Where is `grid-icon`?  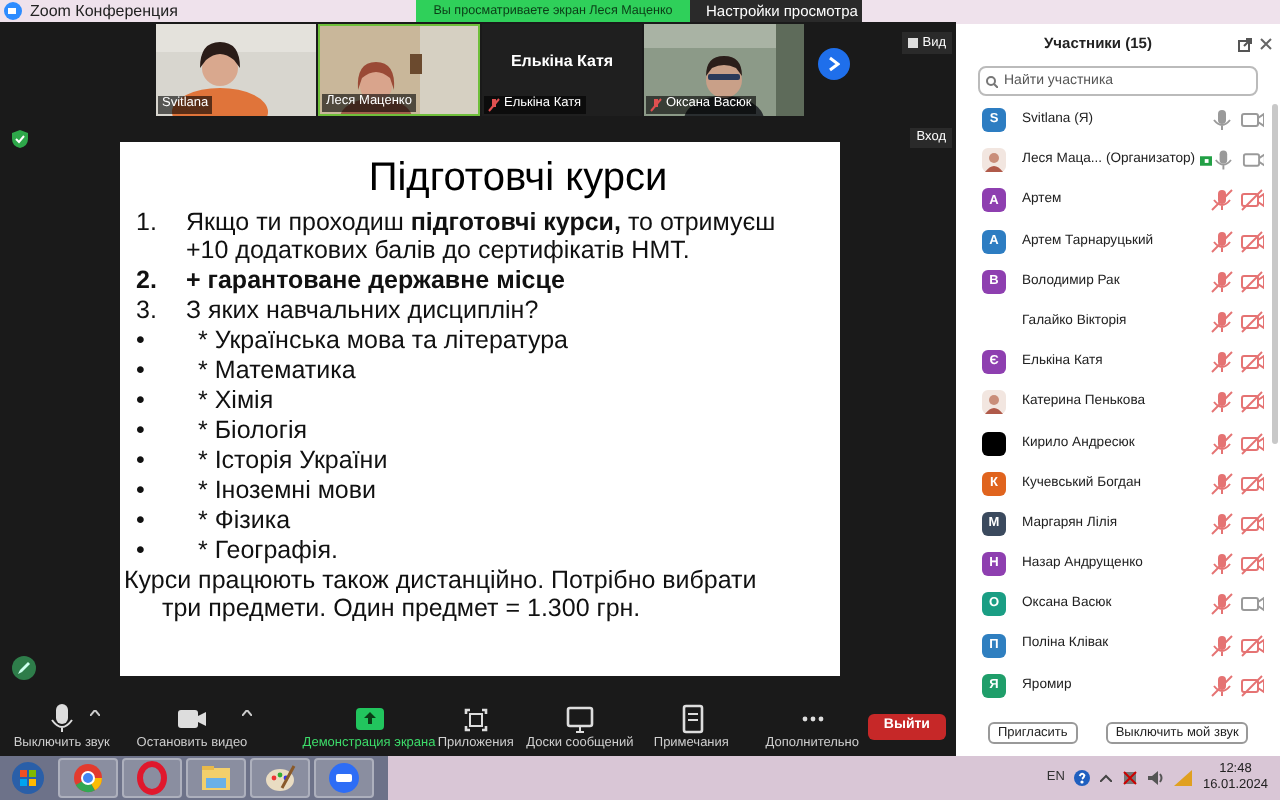 grid-icon is located at coordinates (913, 43).